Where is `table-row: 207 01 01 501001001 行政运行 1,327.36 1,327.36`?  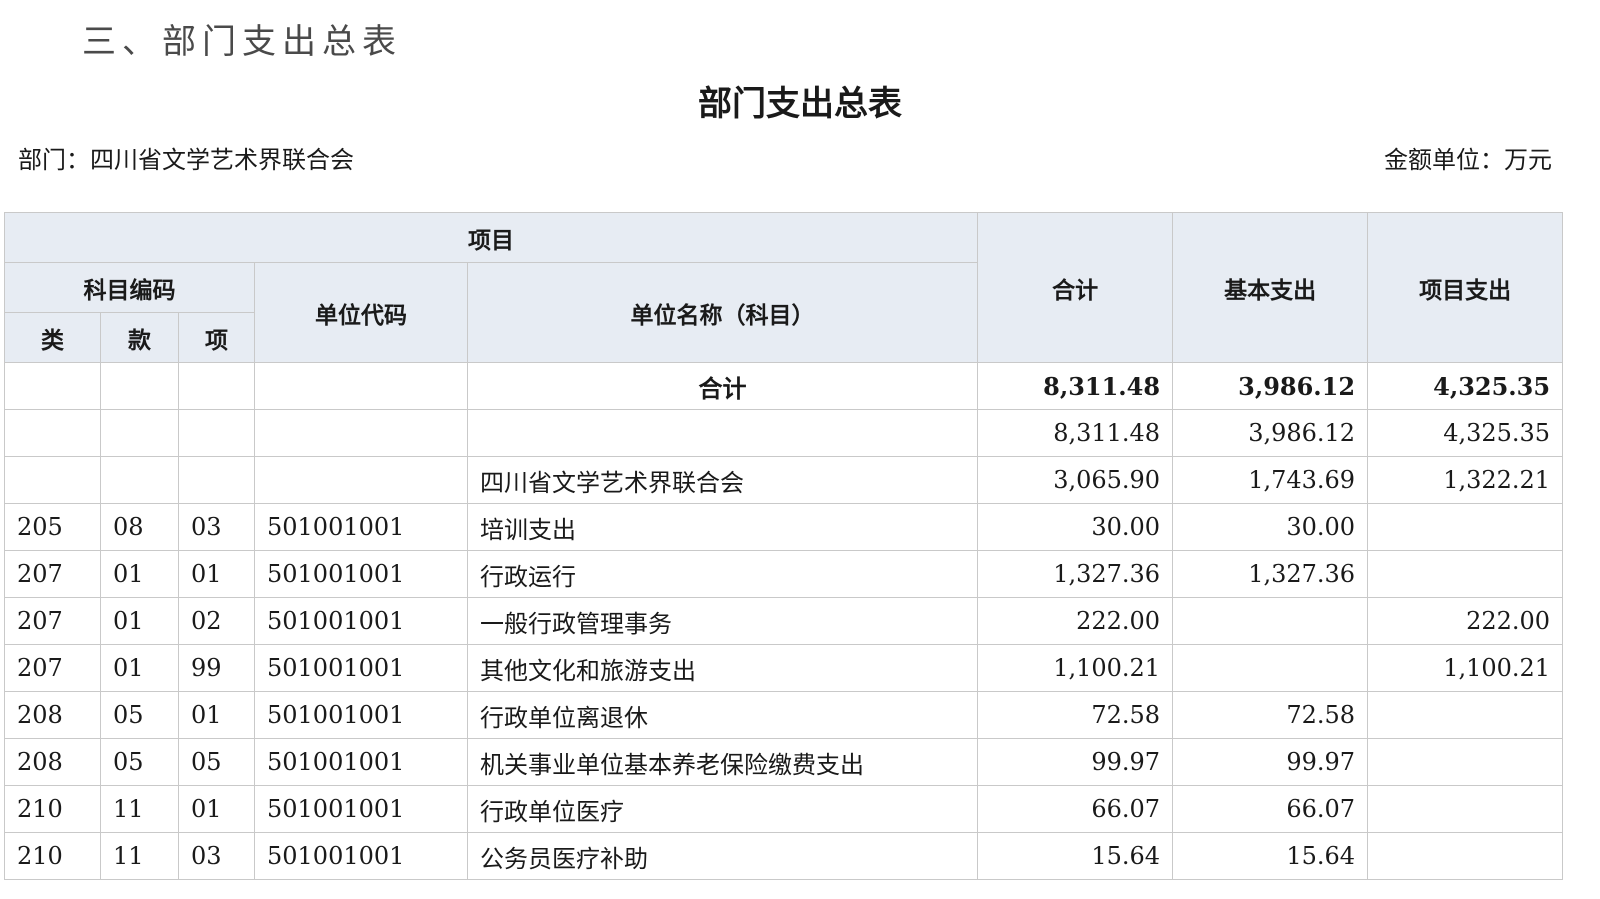 table-row: 207 01 01 501001001 行政运行 1,327.36 1,327.36 is located at coordinates (784, 574).